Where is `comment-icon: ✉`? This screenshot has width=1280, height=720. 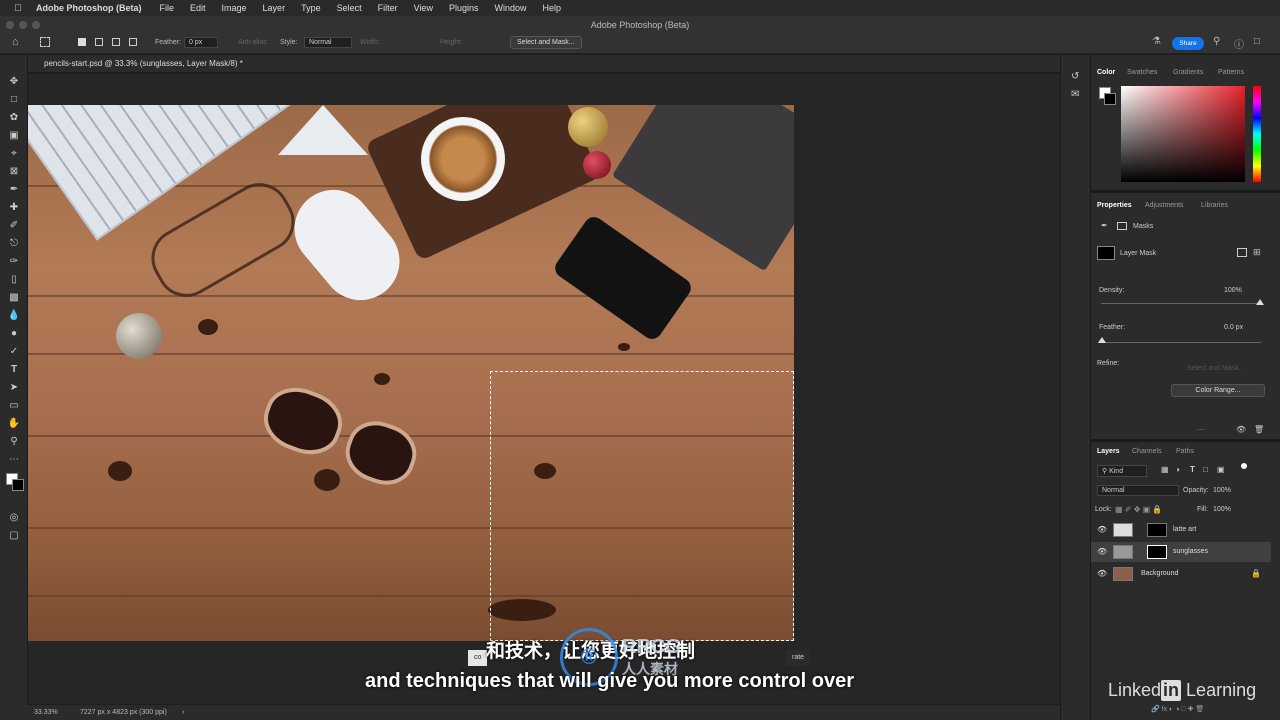
comment-icon: ✉ is located at coordinates (1075, 94).